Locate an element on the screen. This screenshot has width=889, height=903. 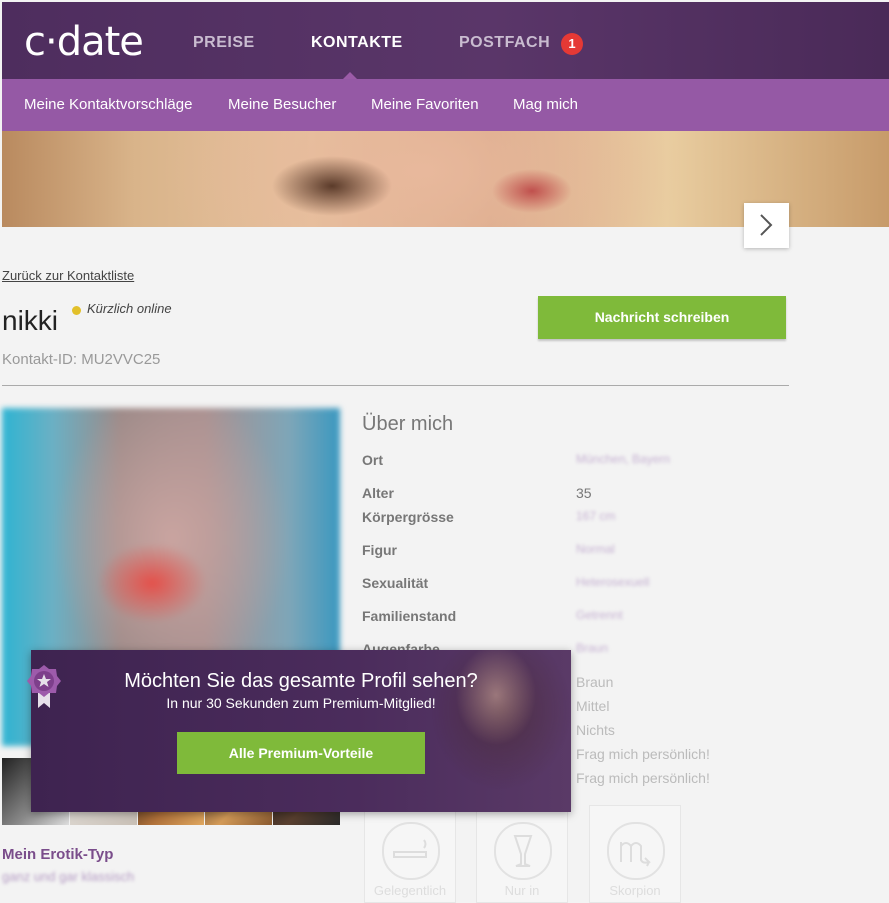
lifestyle-rauchen: Gelegentlich is located at coordinates (410, 854).